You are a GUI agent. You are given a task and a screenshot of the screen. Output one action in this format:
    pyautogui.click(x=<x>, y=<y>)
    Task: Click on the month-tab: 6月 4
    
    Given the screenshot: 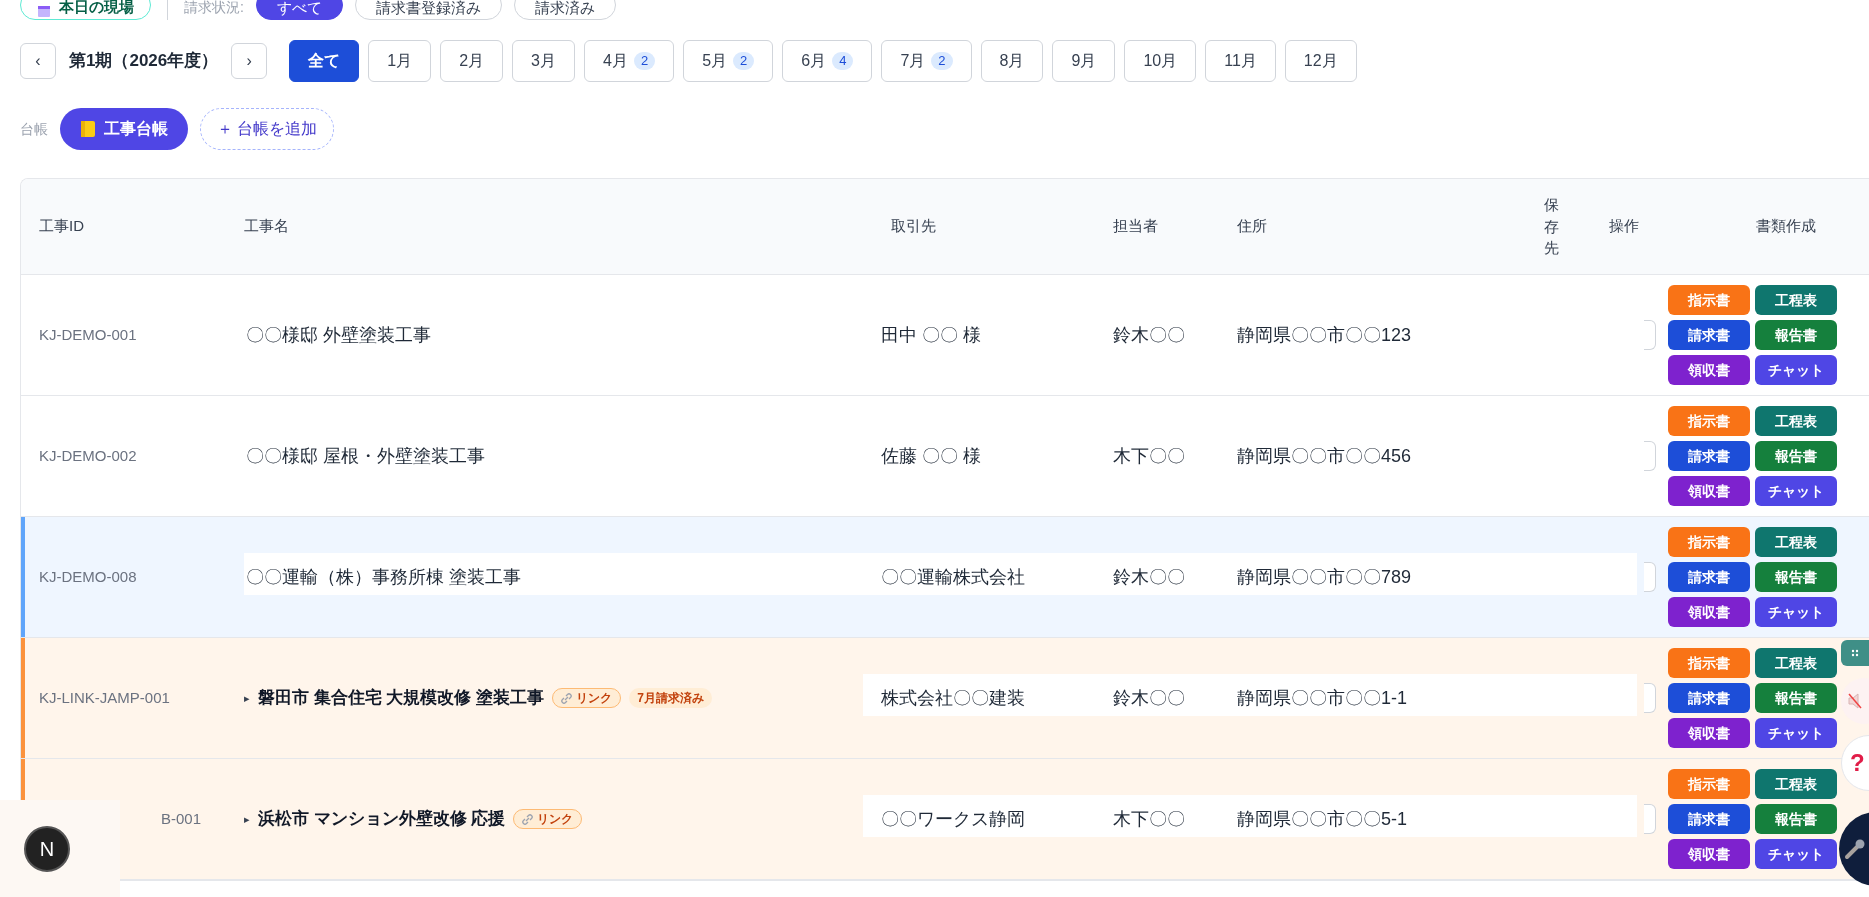 What is the action you would take?
    pyautogui.click(x=827, y=61)
    